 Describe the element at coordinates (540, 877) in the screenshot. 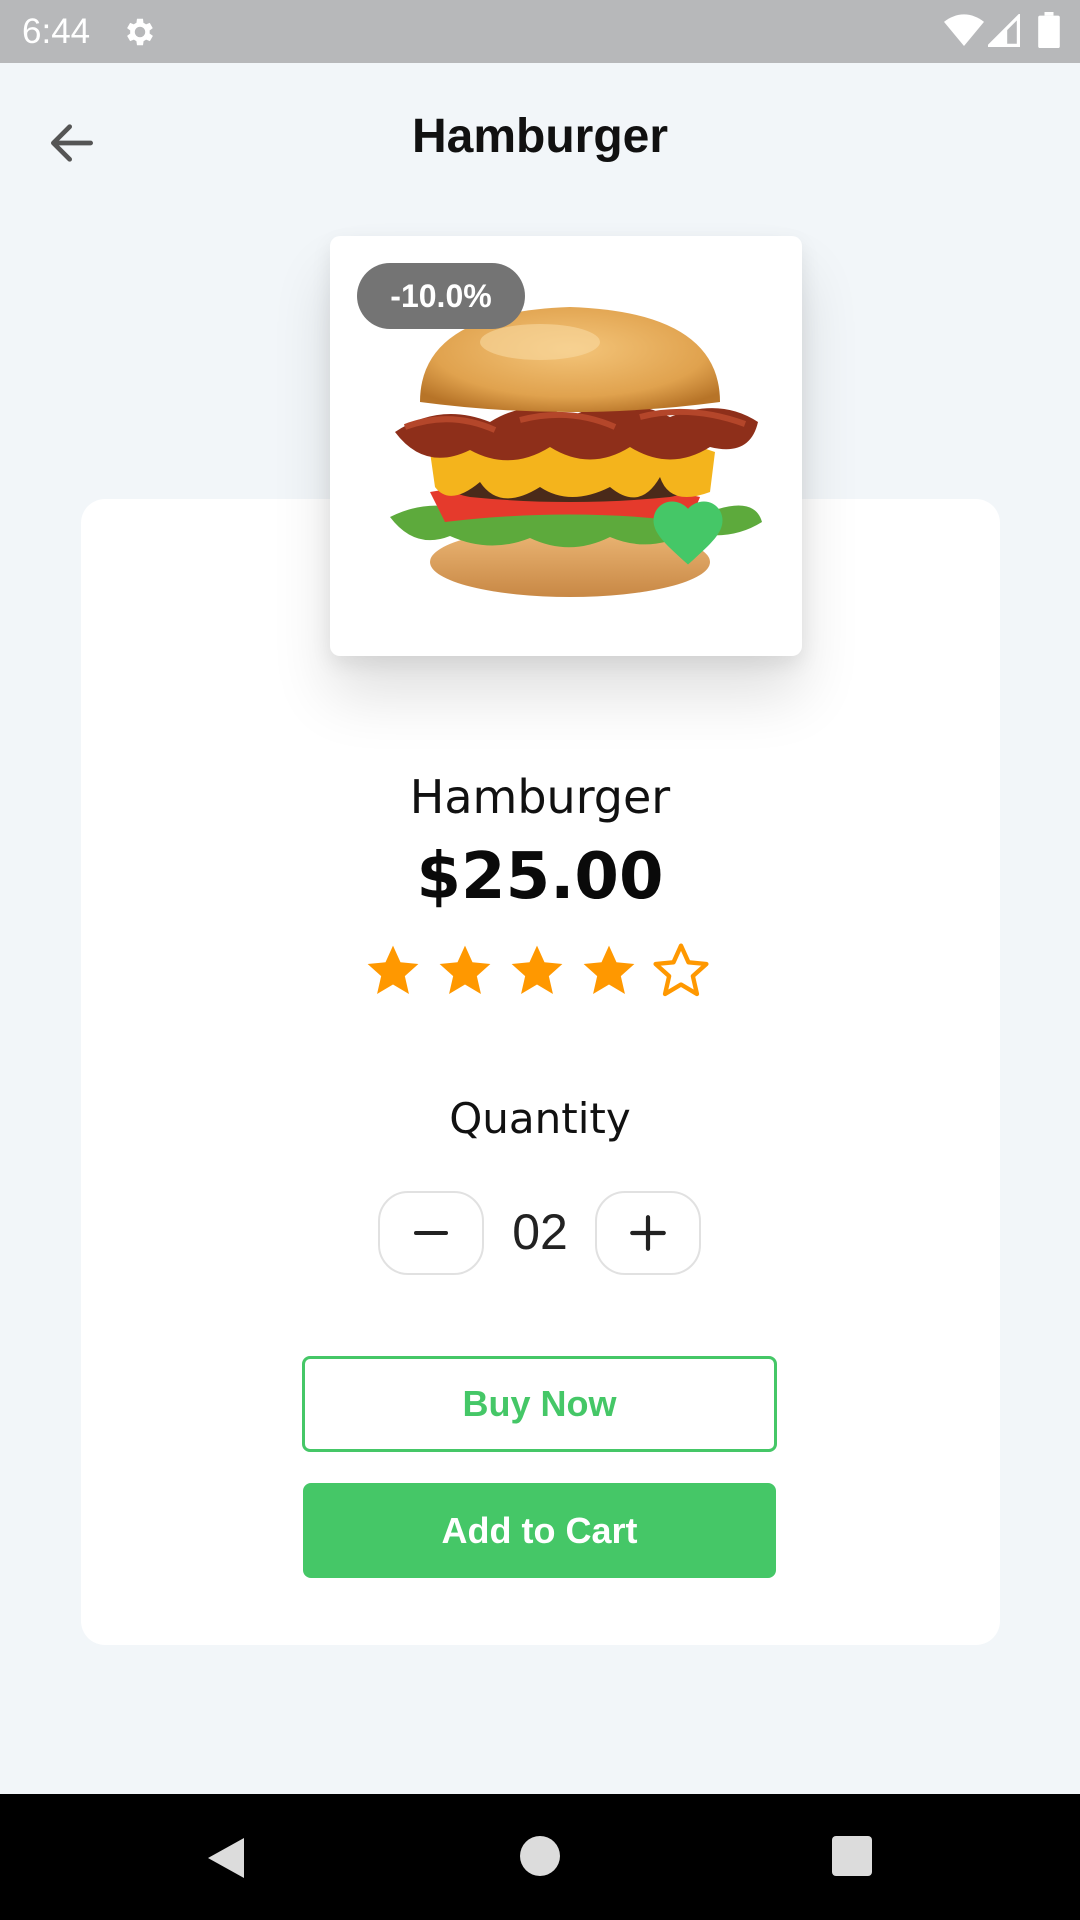

I see `product-price: $25.00` at that location.